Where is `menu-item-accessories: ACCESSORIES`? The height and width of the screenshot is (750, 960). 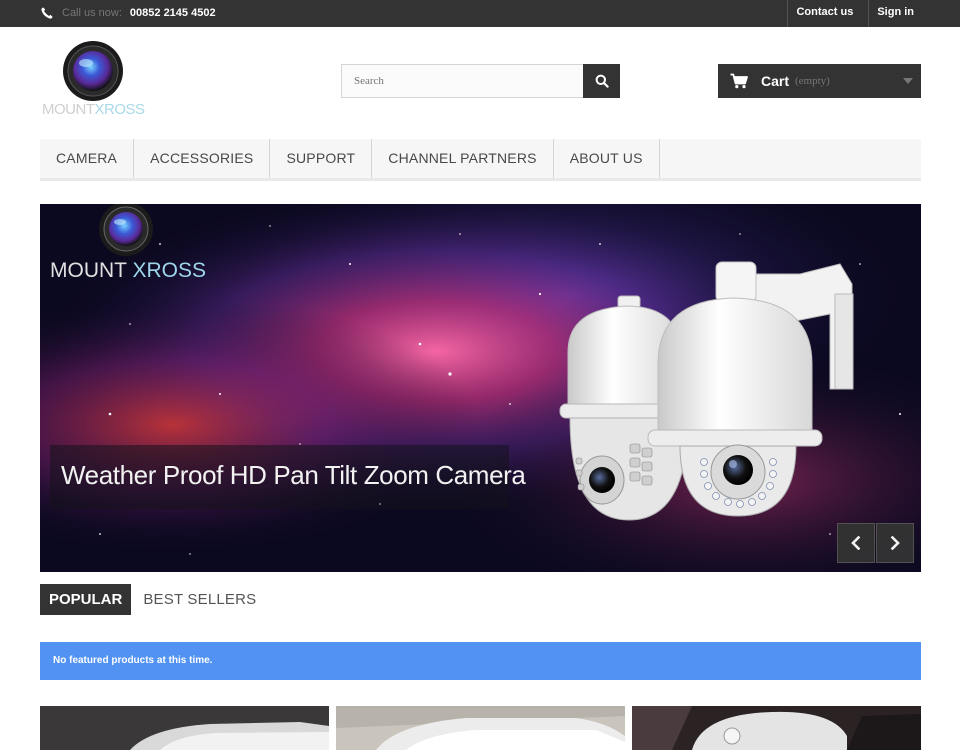 menu-item-accessories: ACCESSORIES is located at coordinates (202, 158).